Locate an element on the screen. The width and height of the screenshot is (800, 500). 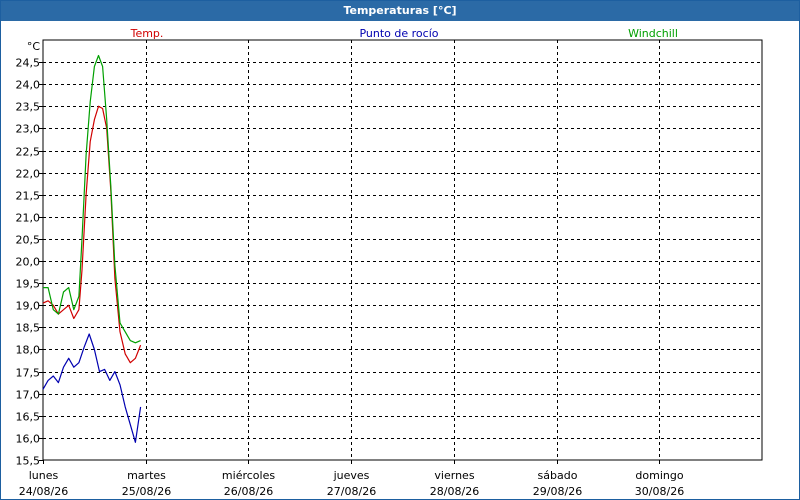
x-tick-date: 28/08/26 is located at coordinates (454, 491).